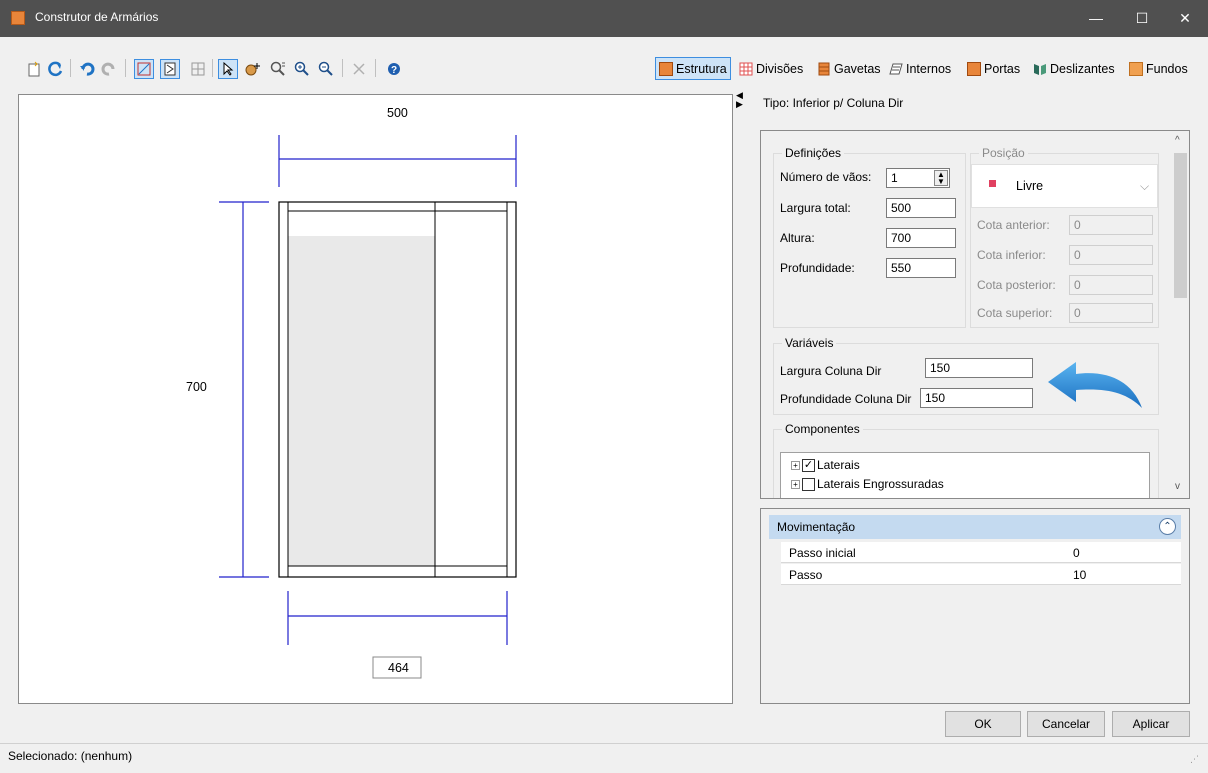 The height and width of the screenshot is (773, 1208). What do you see at coordinates (666, 68) in the screenshot?
I see `estrutura-icon` at bounding box center [666, 68].